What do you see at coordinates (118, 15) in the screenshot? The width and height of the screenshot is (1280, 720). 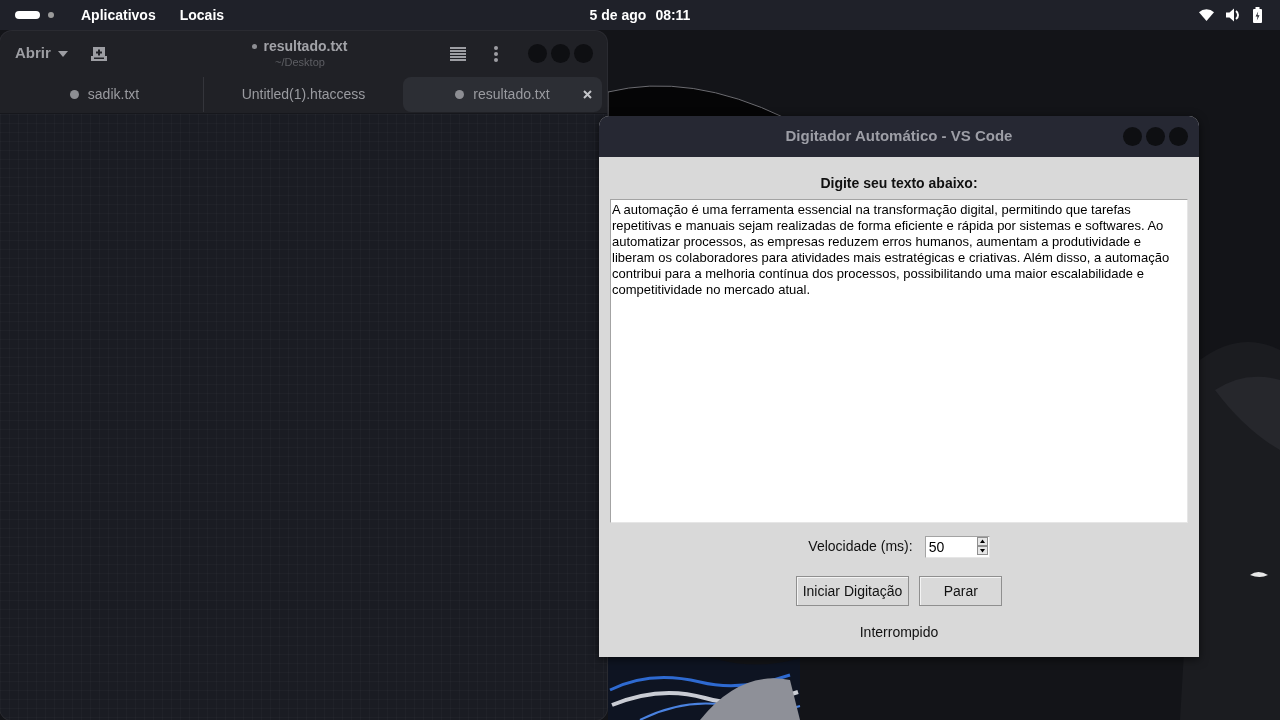 I see `top-bar-menu: Aplicativos` at bounding box center [118, 15].